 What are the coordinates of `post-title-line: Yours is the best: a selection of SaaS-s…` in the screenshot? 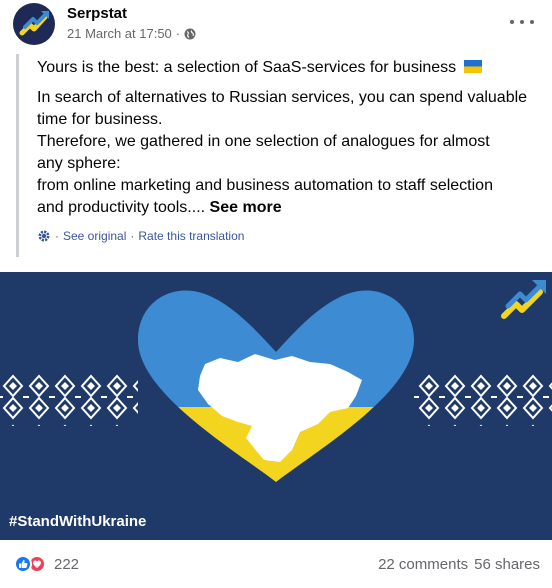 It's located at (289, 68).